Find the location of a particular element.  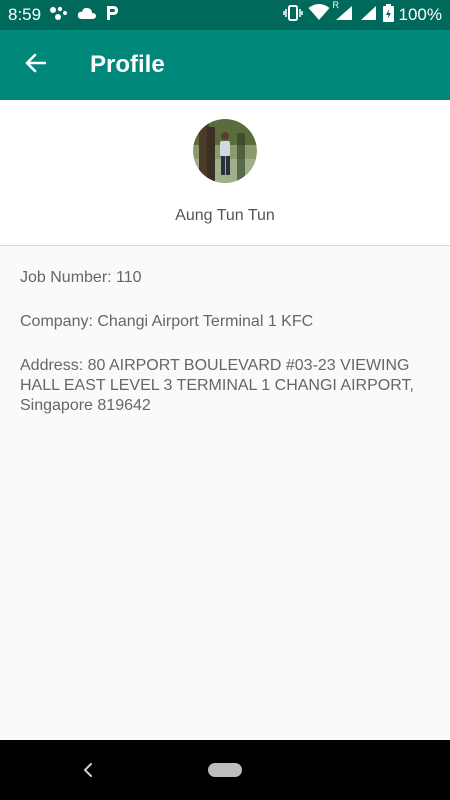

back-button is located at coordinates (35, 65).